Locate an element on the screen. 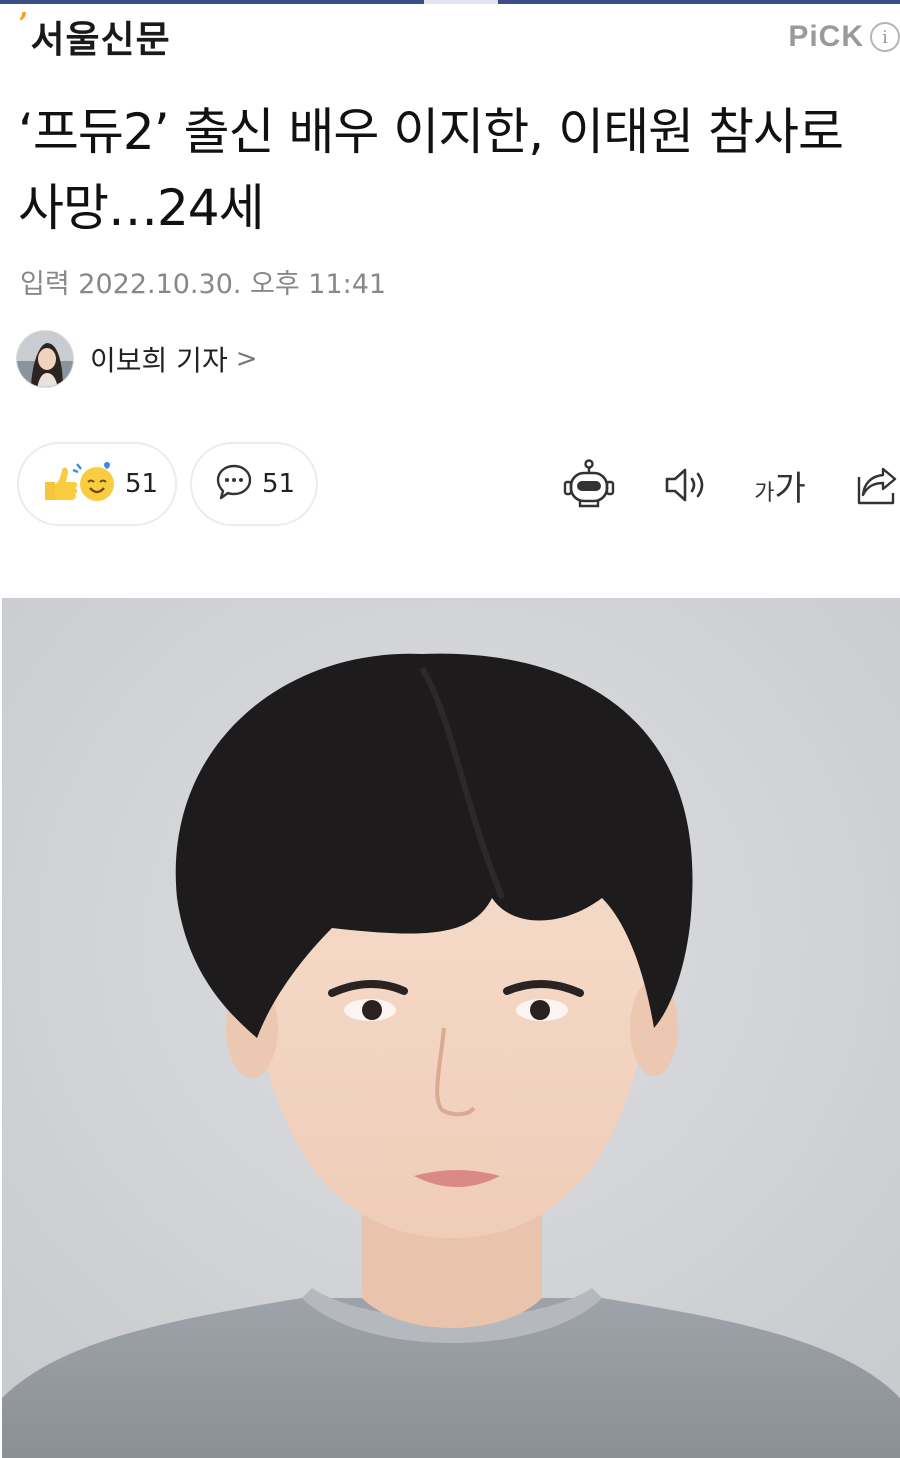 The width and height of the screenshot is (900, 1458). share-icon is located at coordinates (877, 486).